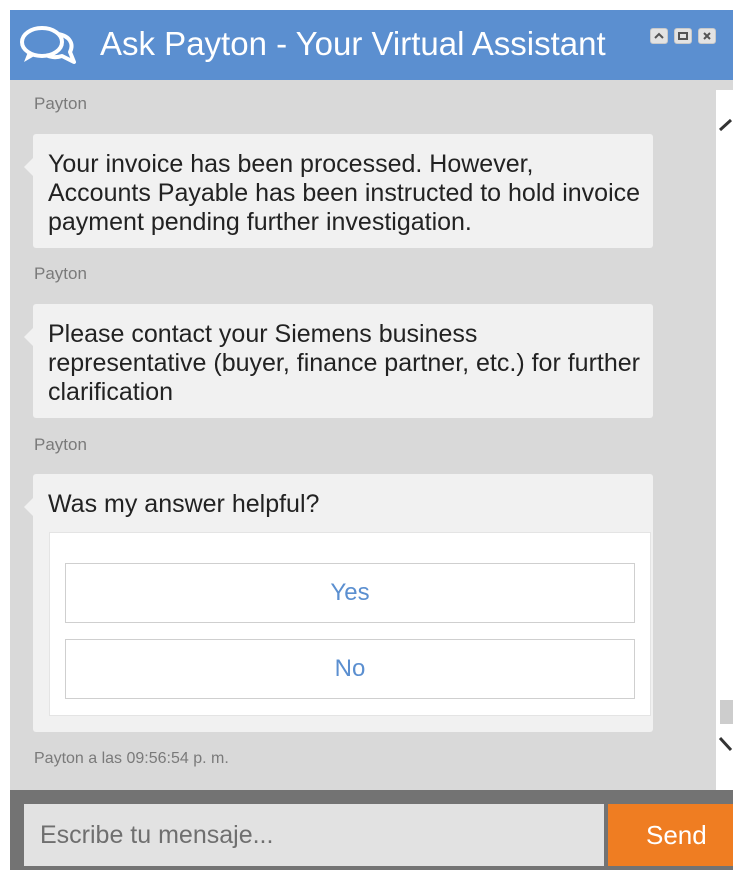 This screenshot has height=870, width=733. What do you see at coordinates (725, 125) in the screenshot?
I see `scroll-up-icon` at bounding box center [725, 125].